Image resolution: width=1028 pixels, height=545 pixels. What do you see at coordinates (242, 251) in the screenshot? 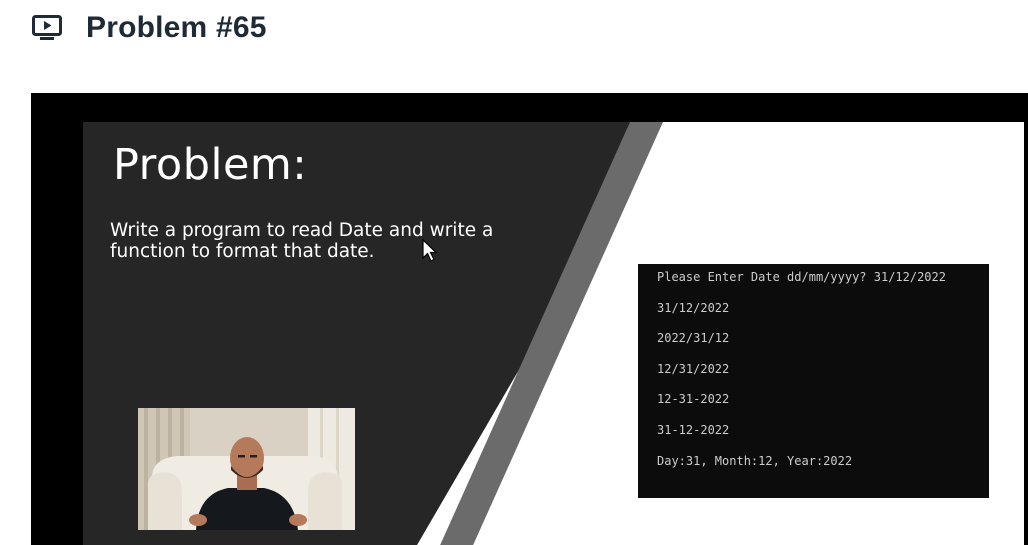
I see `slide-body-line: function to format that date.` at bounding box center [242, 251].